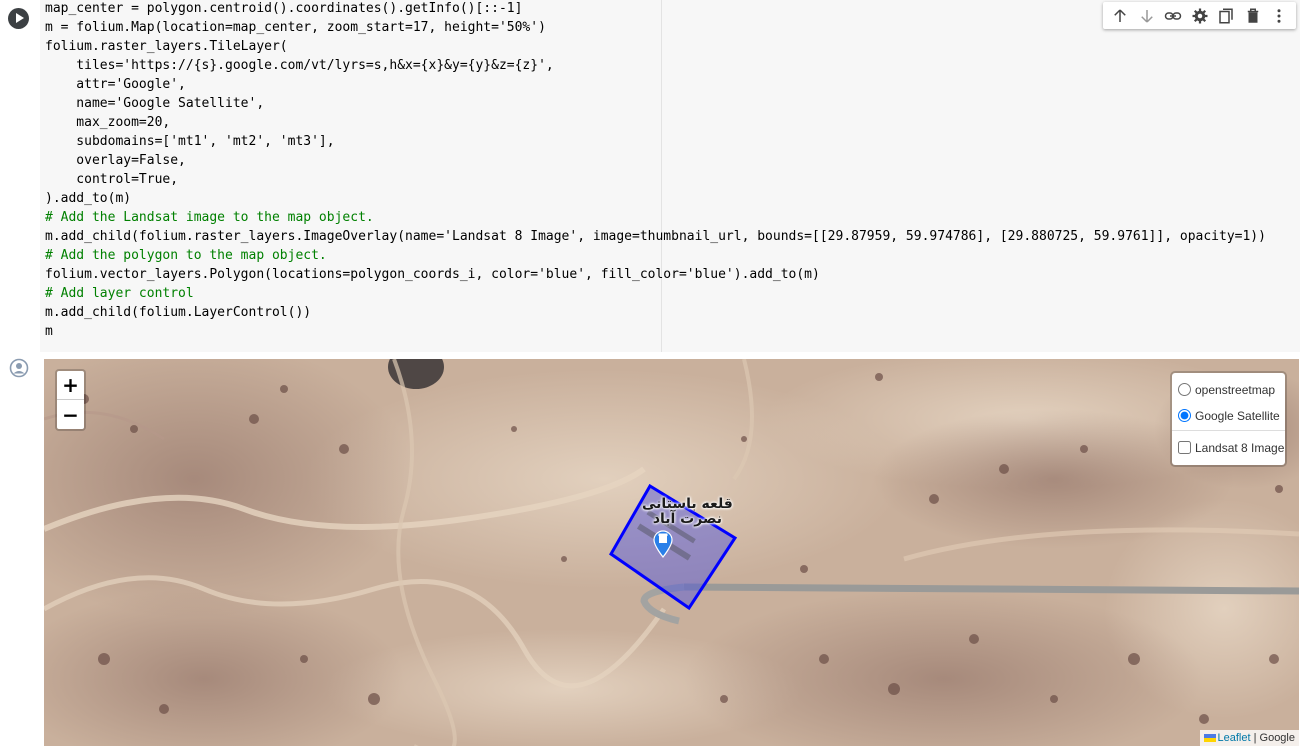 The height and width of the screenshot is (746, 1300). Describe the element at coordinates (1228, 430) in the screenshot. I see `layer-separator` at that location.